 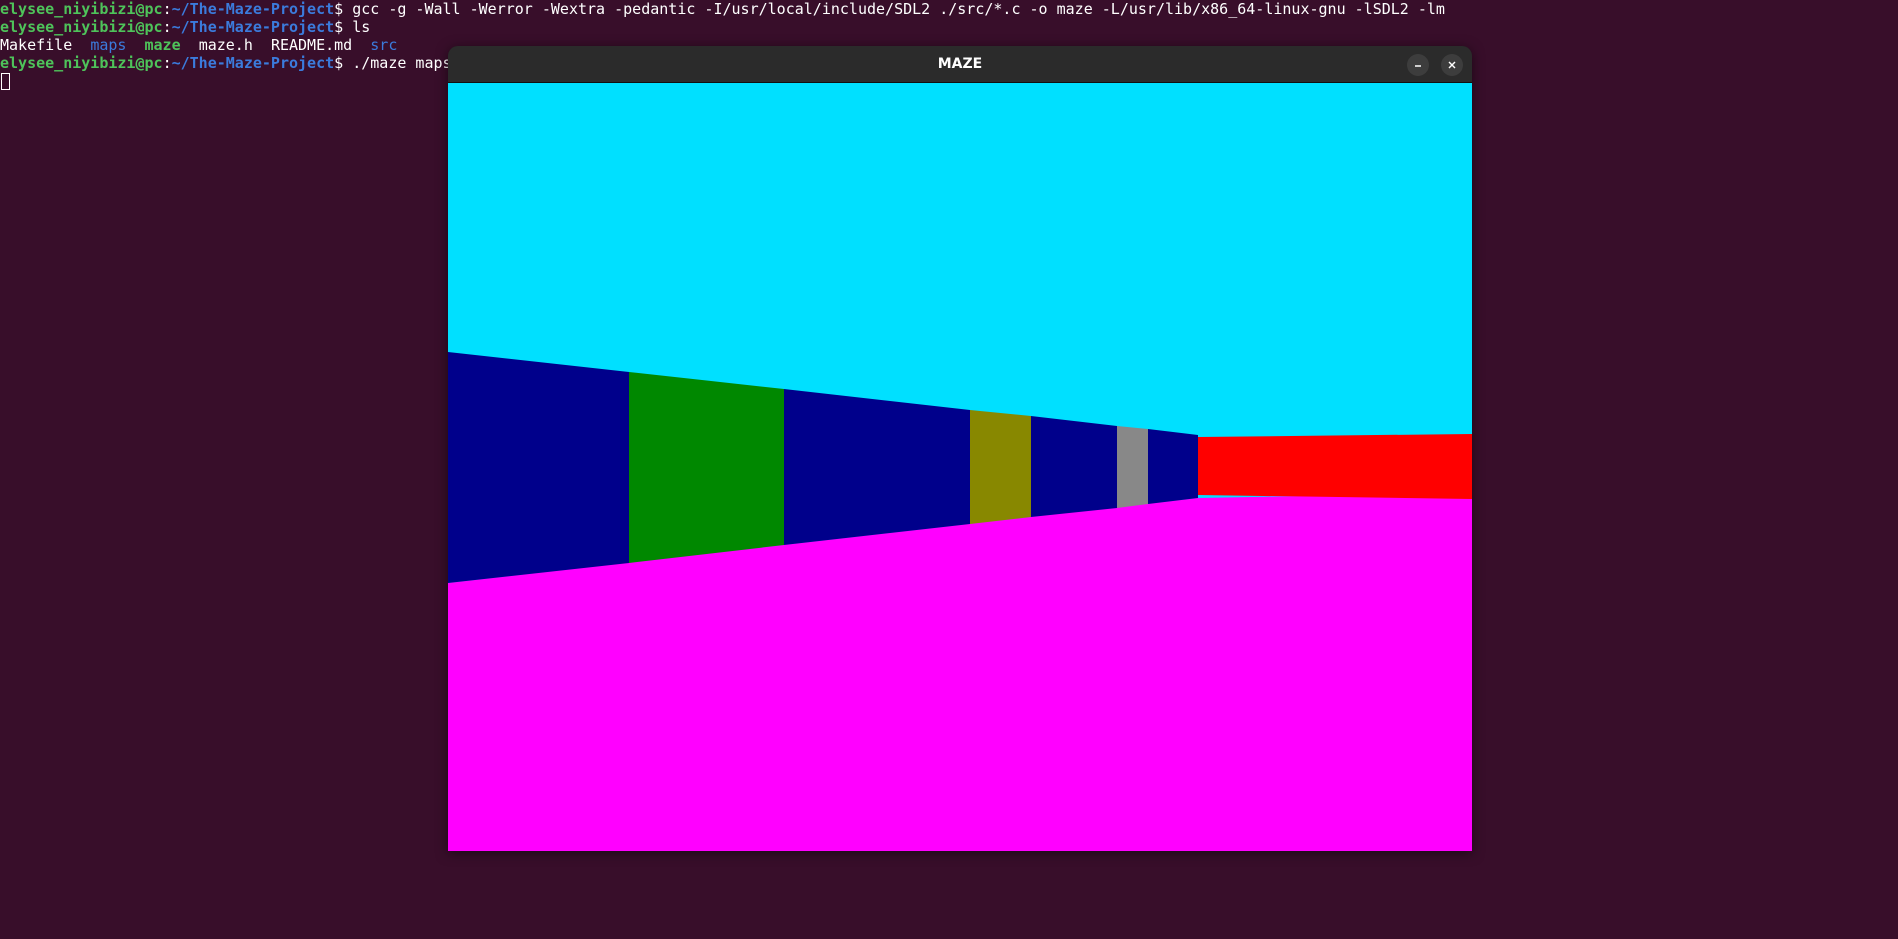 I want to click on ls-entry-maps: maps, so click(x=108, y=45).